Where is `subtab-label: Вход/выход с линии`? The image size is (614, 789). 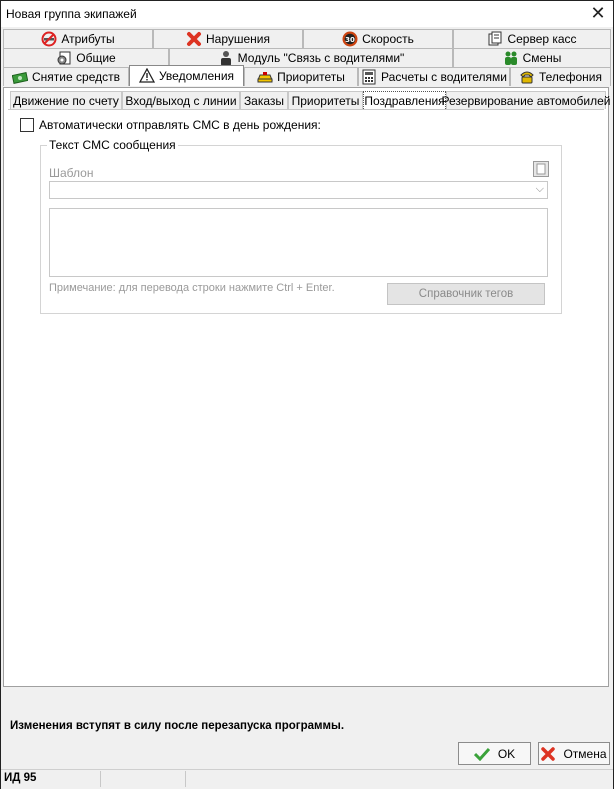 subtab-label: Вход/выход с линии is located at coordinates (181, 100).